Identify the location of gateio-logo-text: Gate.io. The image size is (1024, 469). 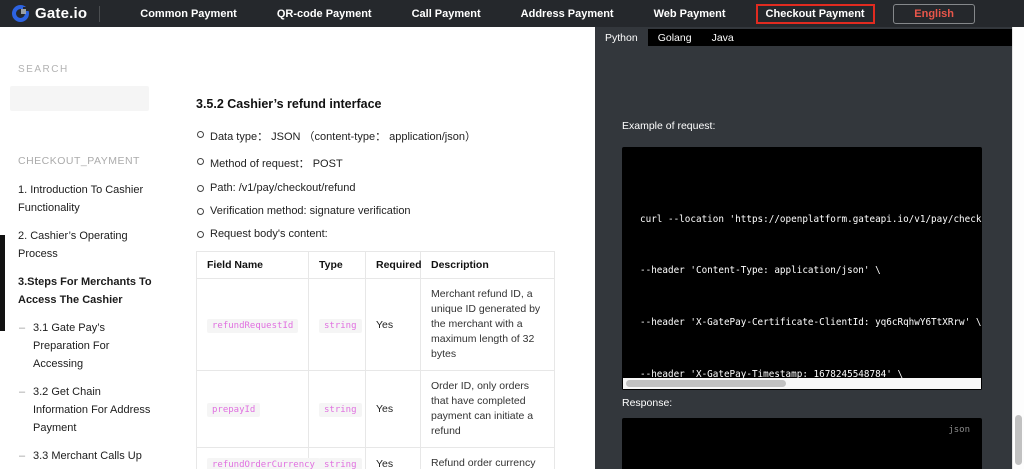
(61, 13).